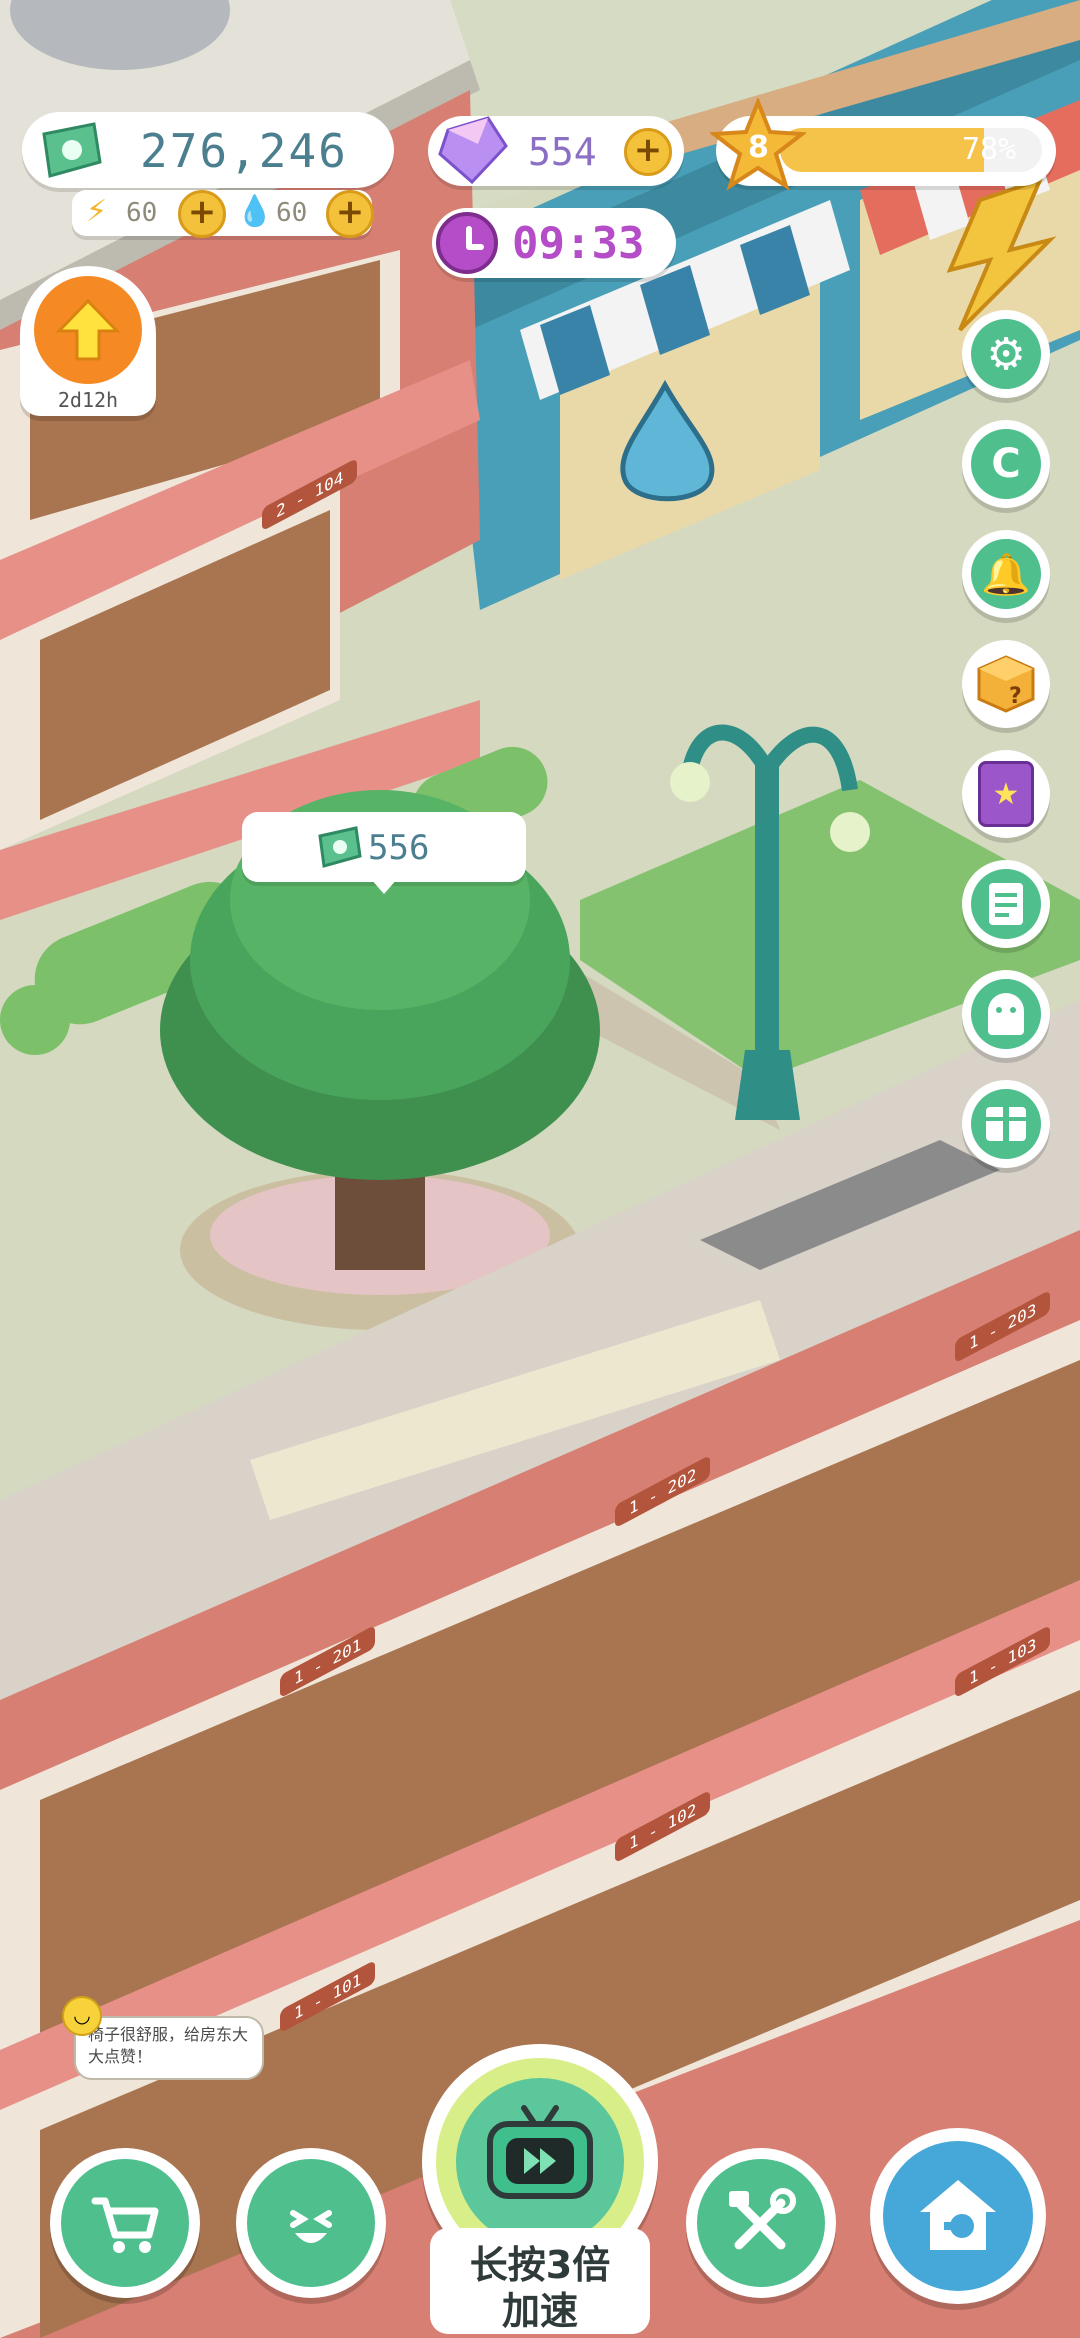 The width and height of the screenshot is (1080, 2338). I want to click on notification-button: 🔔, so click(1006, 574).